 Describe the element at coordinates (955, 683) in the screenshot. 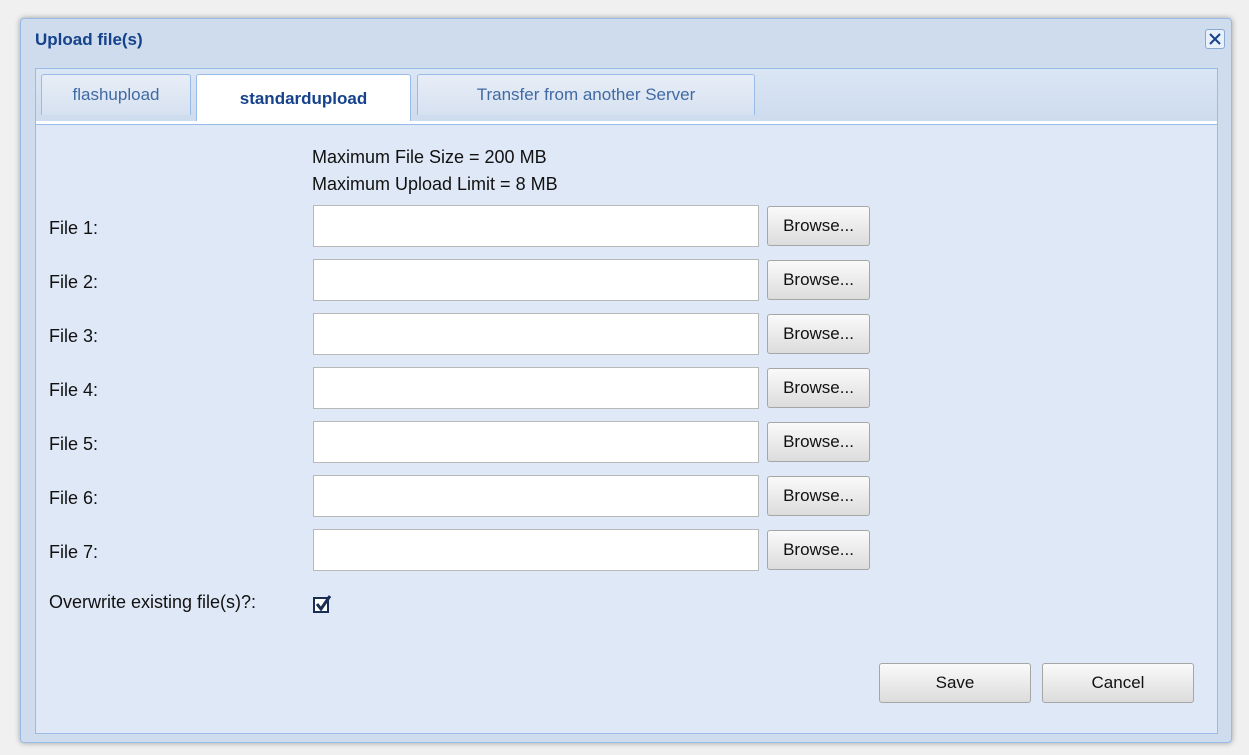

I see `save-button: Save` at that location.